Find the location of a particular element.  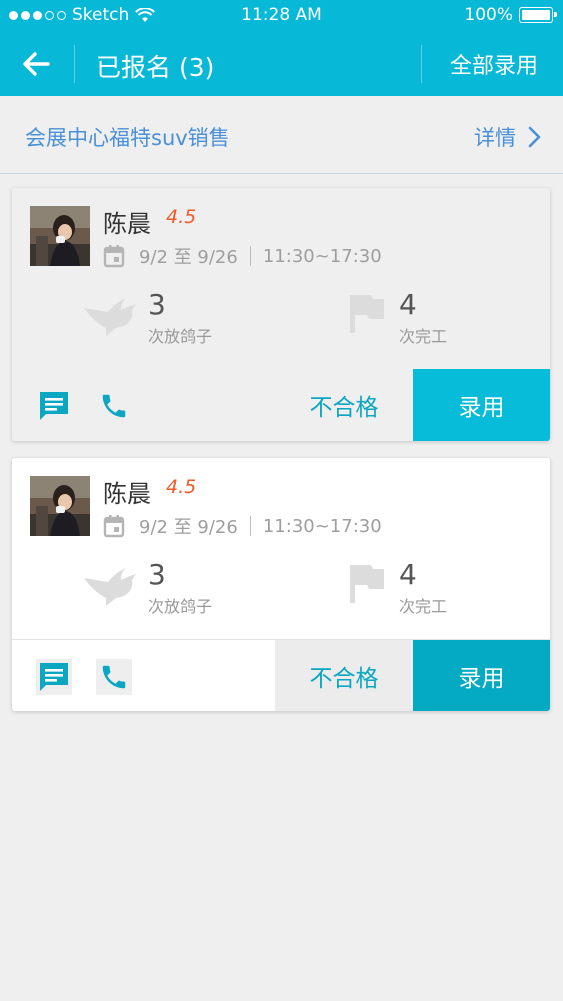

top-bar: Sketch 11:28 AM 100% 已报名 (3) 全部录用 is located at coordinates (281, 48).